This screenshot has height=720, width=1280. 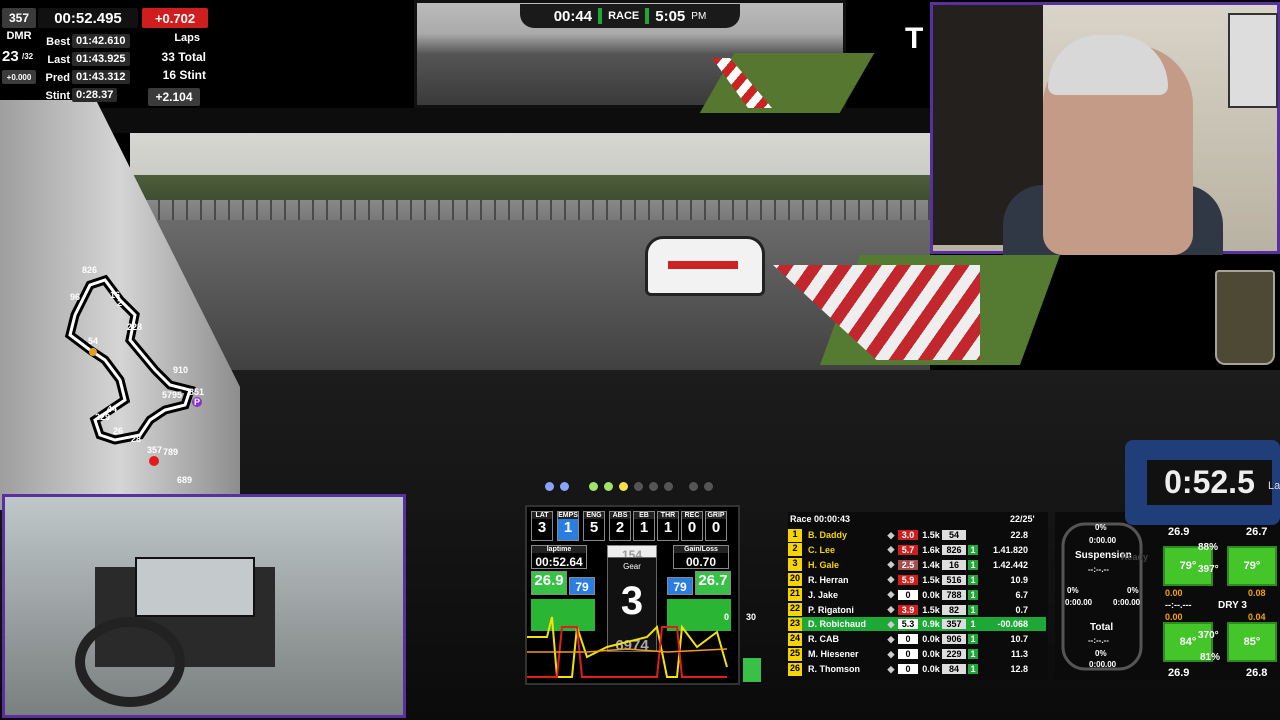 I want to click on driver-name: D. Robichaud, so click(x=837, y=624).